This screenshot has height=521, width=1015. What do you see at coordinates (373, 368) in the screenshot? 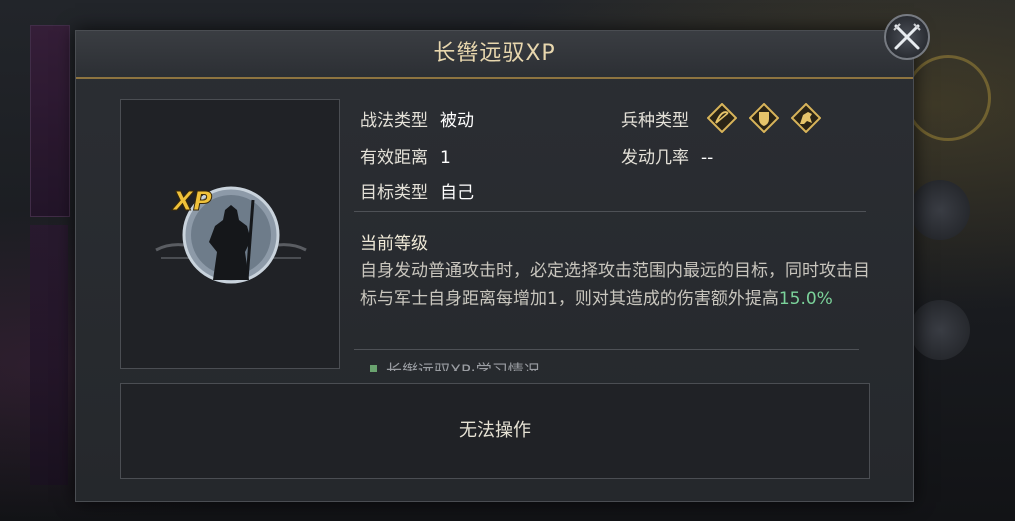
I see `bullet-icon` at bounding box center [373, 368].